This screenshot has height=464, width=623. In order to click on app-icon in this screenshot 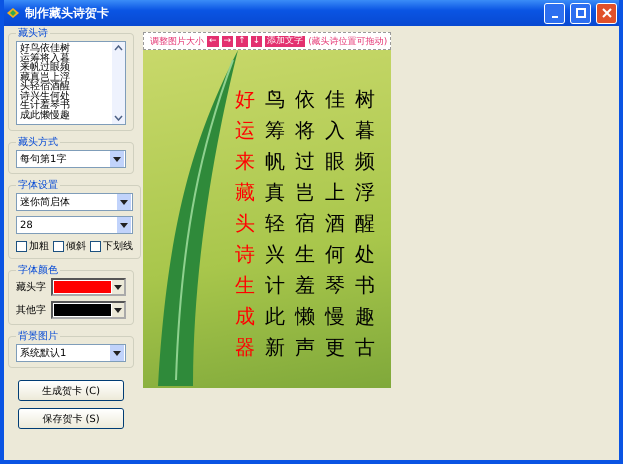, I will do `click(13, 13)`.